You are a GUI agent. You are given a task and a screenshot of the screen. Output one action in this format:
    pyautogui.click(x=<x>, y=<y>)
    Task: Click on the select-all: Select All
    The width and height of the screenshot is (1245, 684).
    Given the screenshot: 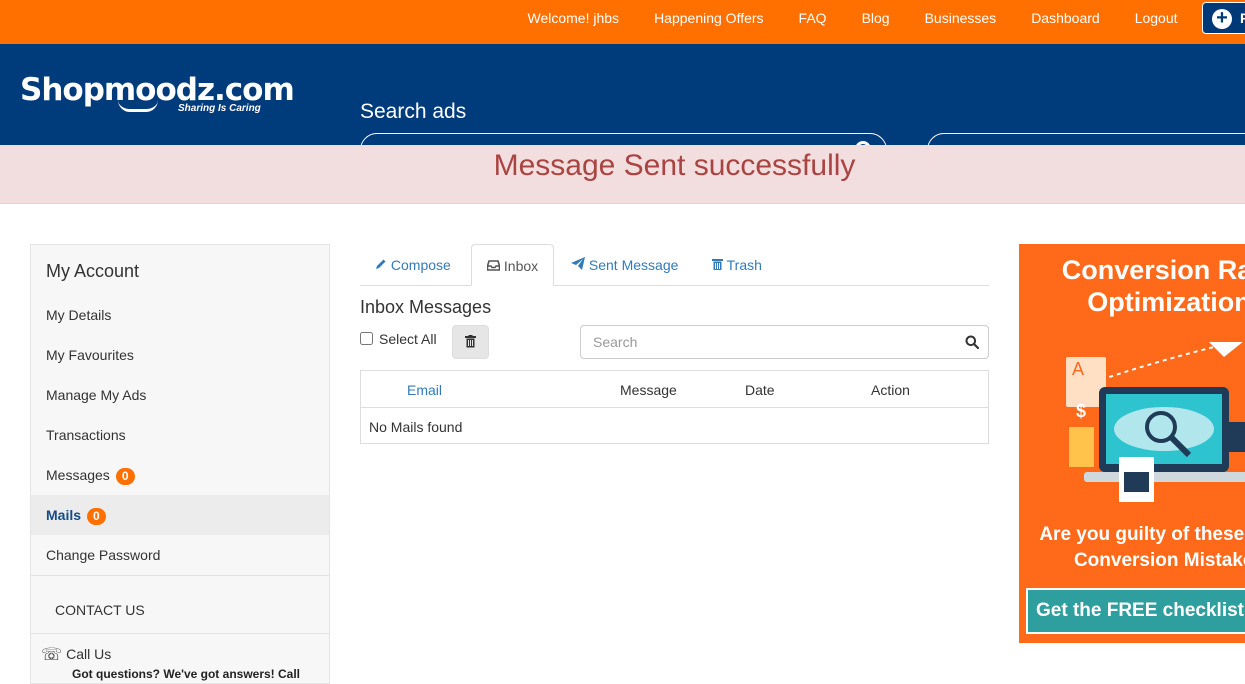 What is the action you would take?
    pyautogui.click(x=398, y=339)
    